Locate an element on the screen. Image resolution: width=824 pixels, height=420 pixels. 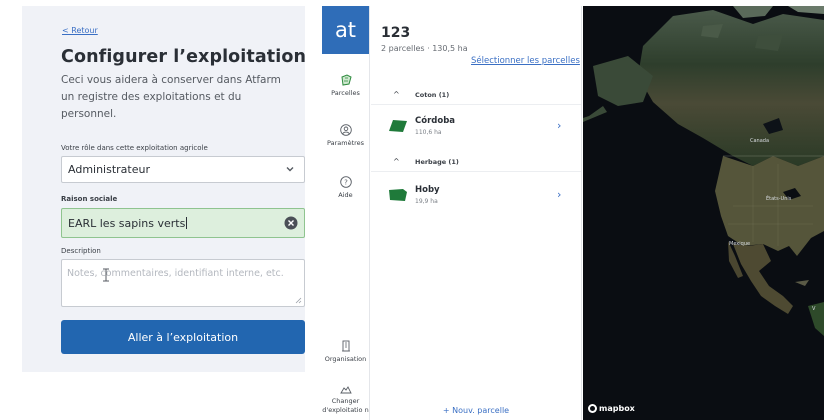
raison-value: EARL les sapins verts is located at coordinates (128, 223).